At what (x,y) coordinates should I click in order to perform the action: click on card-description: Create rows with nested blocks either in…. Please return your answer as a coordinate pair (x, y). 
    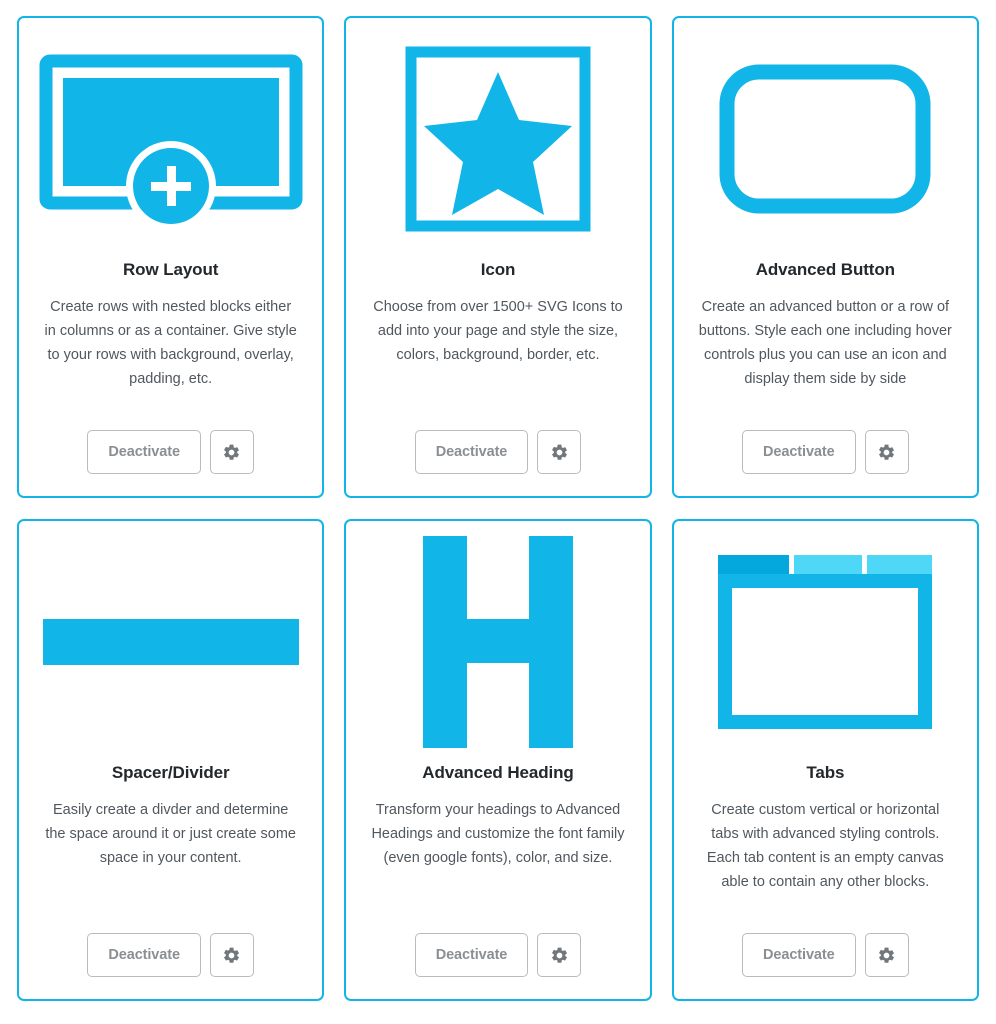
    Looking at the image, I should click on (170, 343).